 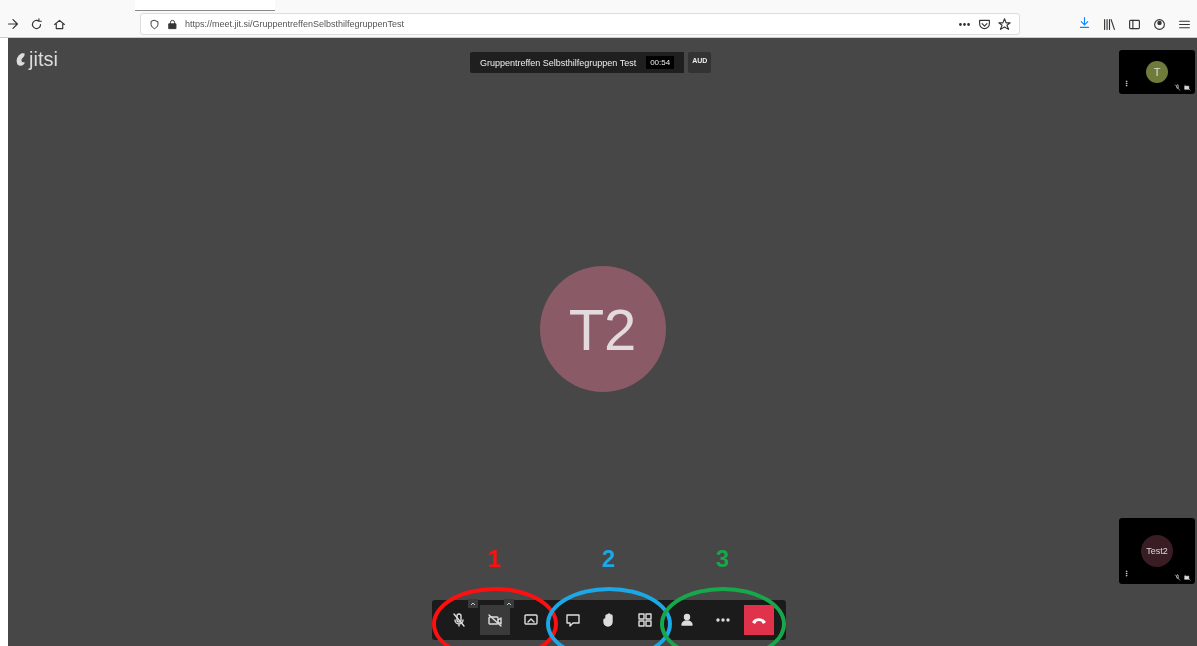 What do you see at coordinates (59, 24) in the screenshot?
I see `home-icon` at bounding box center [59, 24].